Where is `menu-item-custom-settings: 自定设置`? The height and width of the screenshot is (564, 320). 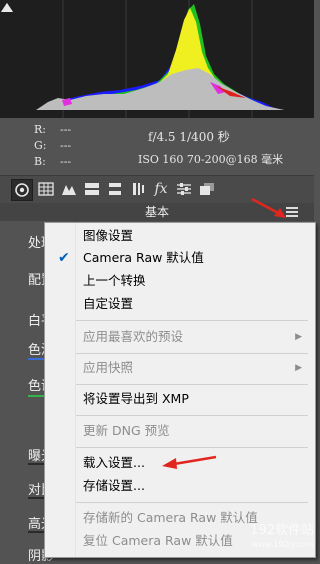 menu-item-custom-settings: 自定设置 is located at coordinates (180, 304).